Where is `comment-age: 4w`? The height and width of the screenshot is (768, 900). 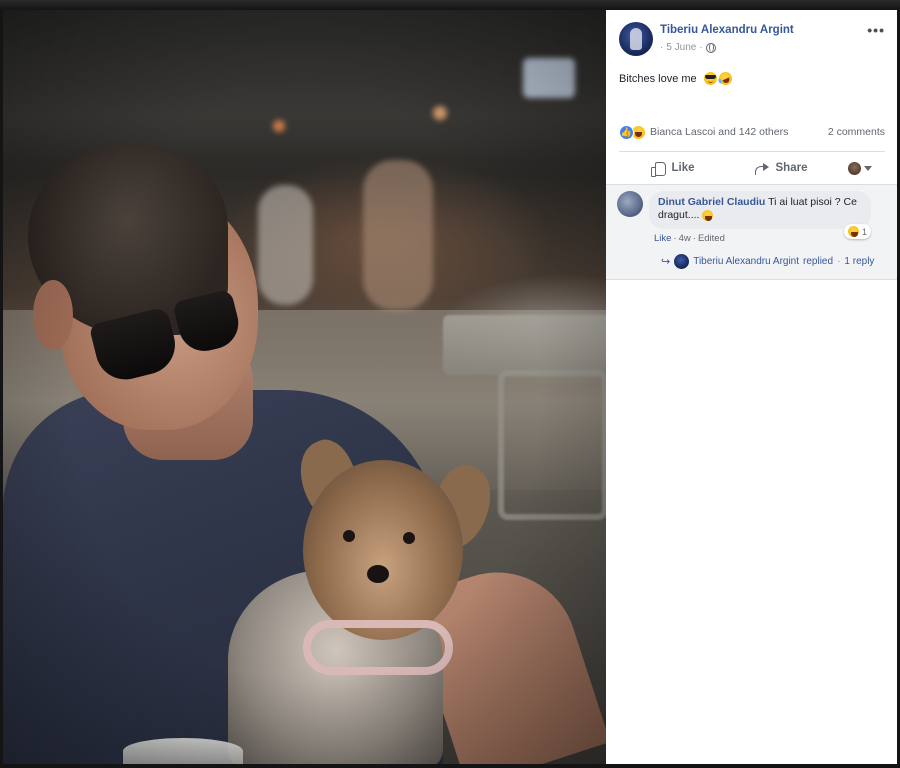
comment-age: 4w is located at coordinates (685, 238).